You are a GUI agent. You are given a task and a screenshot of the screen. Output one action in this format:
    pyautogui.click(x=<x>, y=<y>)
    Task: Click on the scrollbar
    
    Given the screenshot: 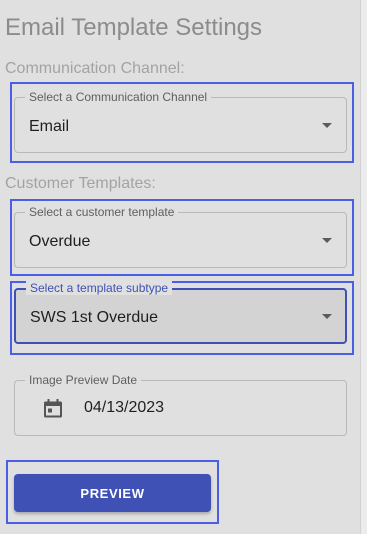 What is the action you would take?
    pyautogui.click(x=363, y=267)
    